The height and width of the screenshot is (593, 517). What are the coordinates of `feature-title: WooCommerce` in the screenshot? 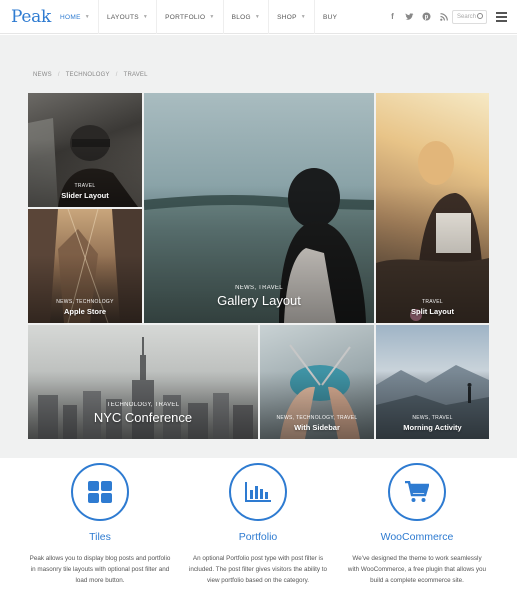 It's located at (417, 537).